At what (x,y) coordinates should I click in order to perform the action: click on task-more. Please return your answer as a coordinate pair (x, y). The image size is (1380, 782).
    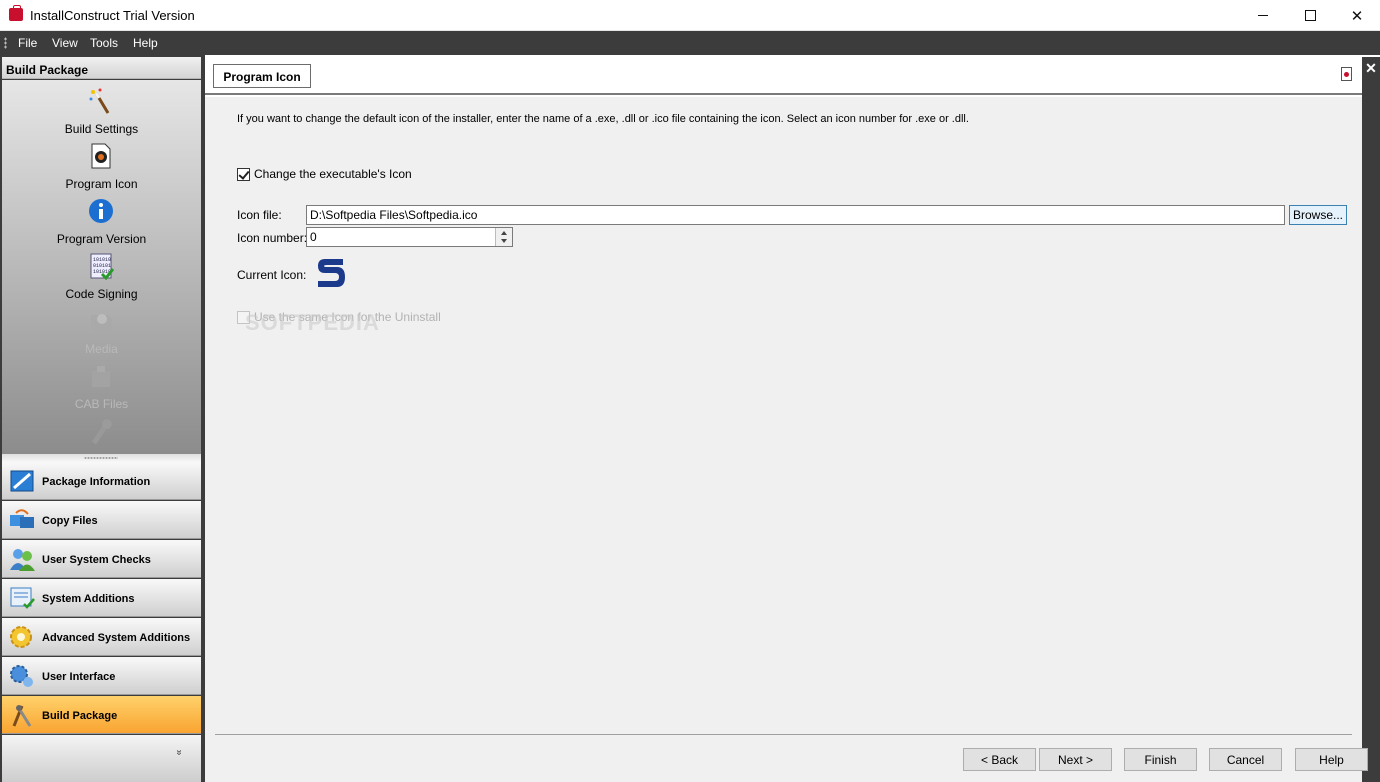
    Looking at the image, I should click on (101, 434).